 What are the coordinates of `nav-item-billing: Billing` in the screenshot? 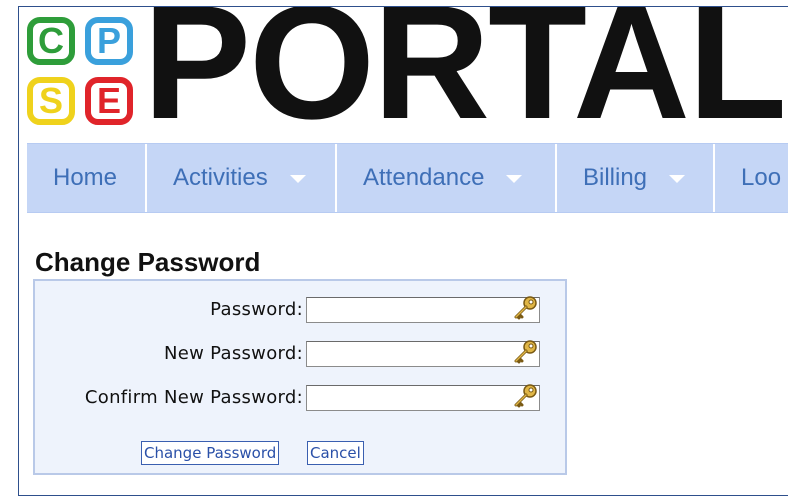 It's located at (636, 178).